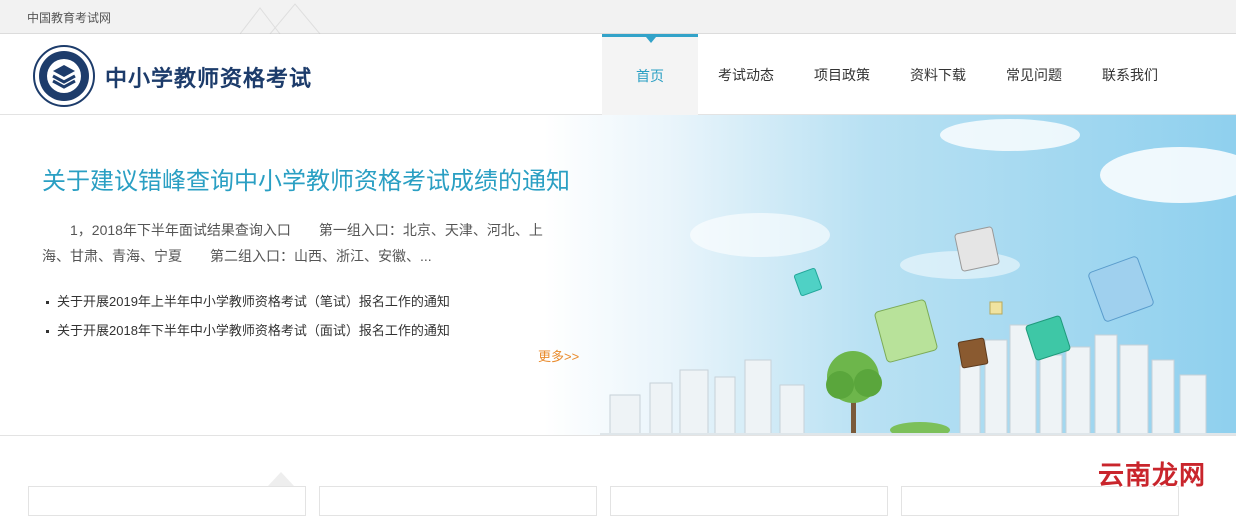 The image size is (1236, 516). I want to click on site-home-link: 中国教育考试网, so click(69, 17).